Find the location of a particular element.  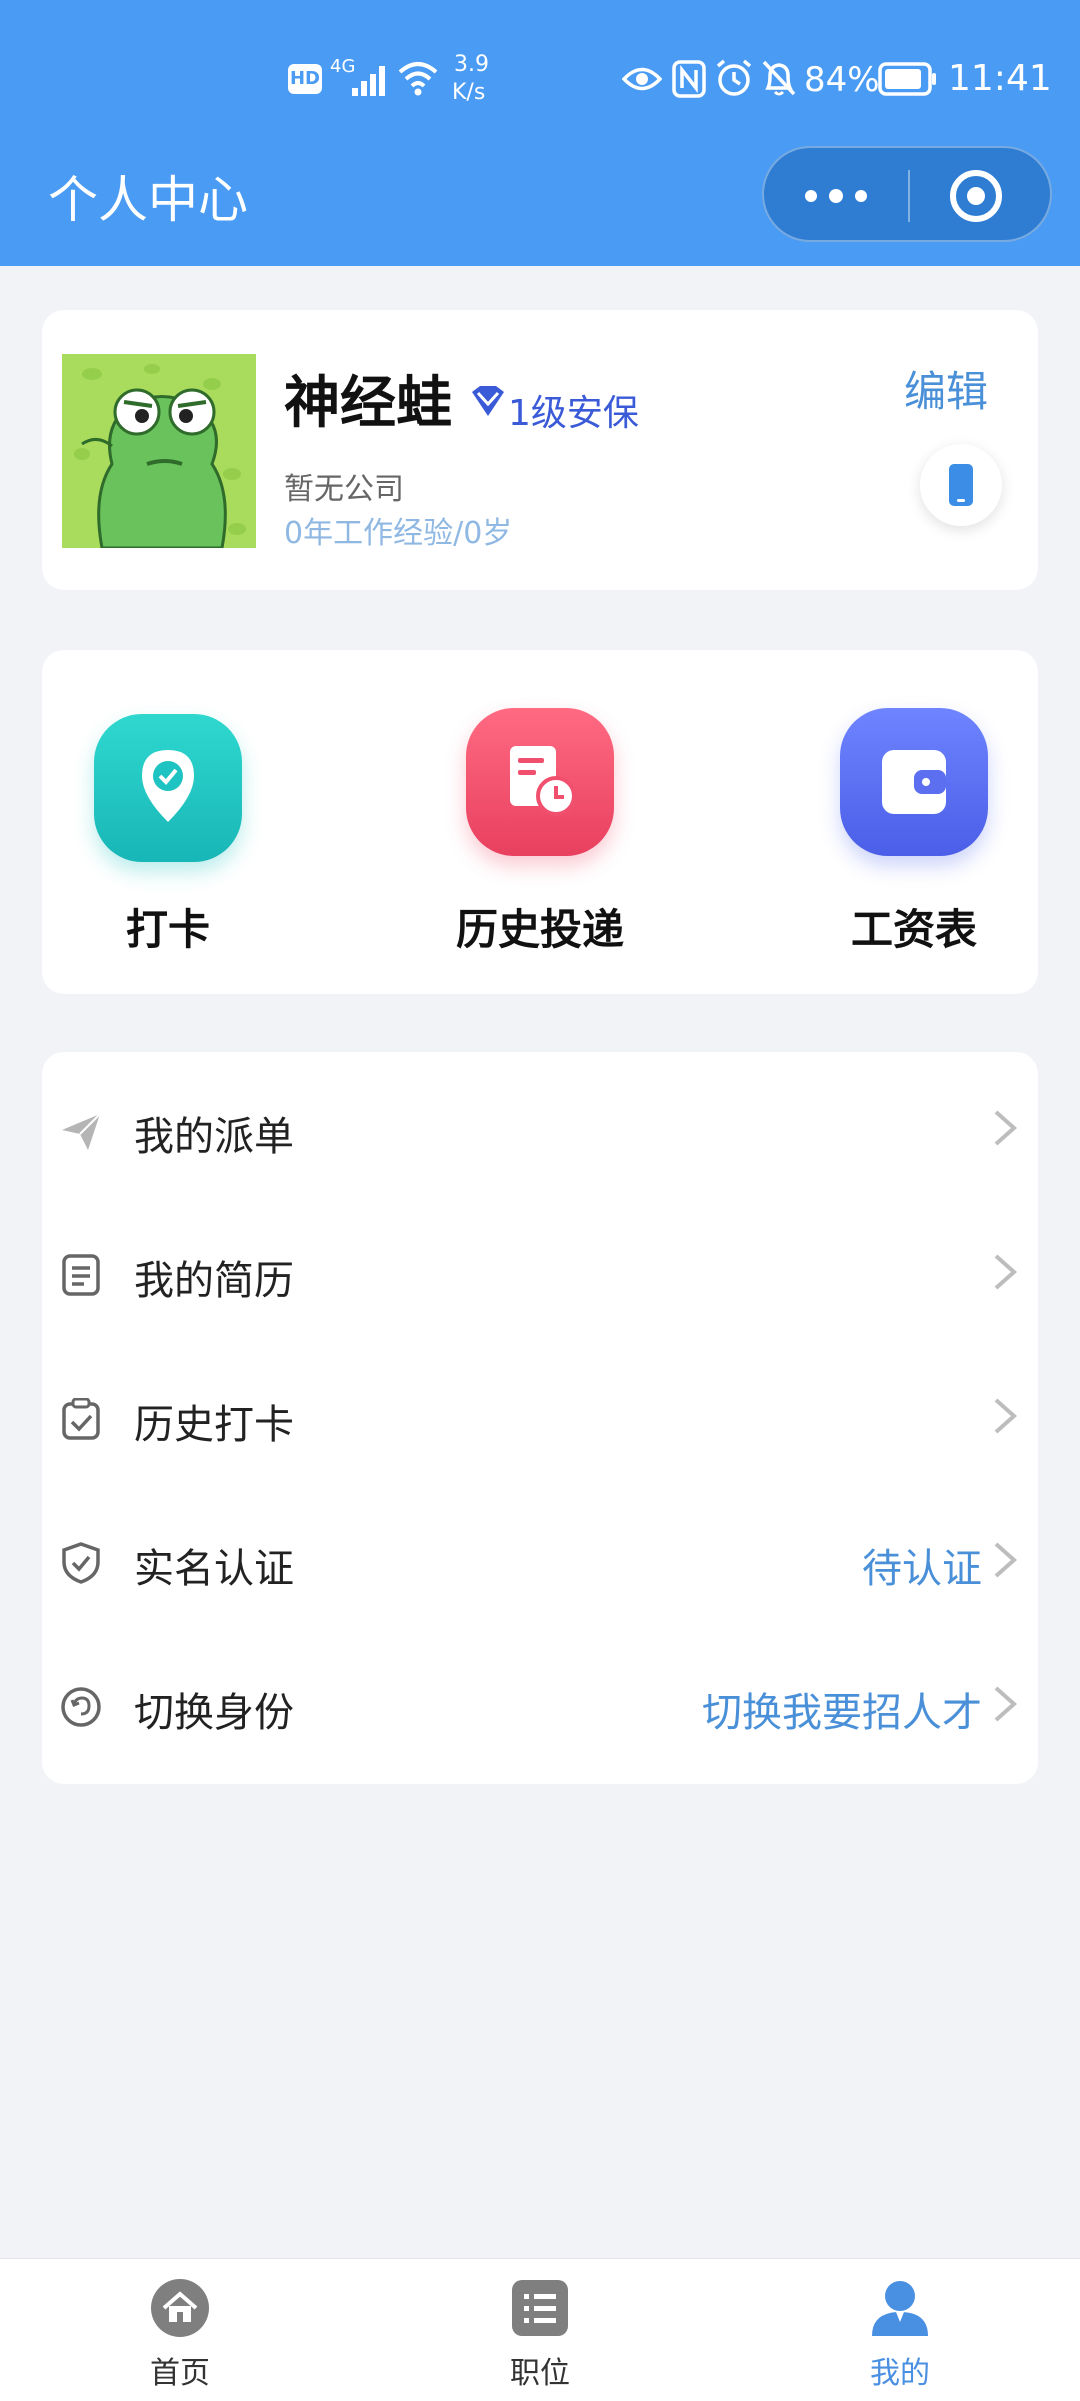

tab-mine: 我的 is located at coordinates (900, 2331).